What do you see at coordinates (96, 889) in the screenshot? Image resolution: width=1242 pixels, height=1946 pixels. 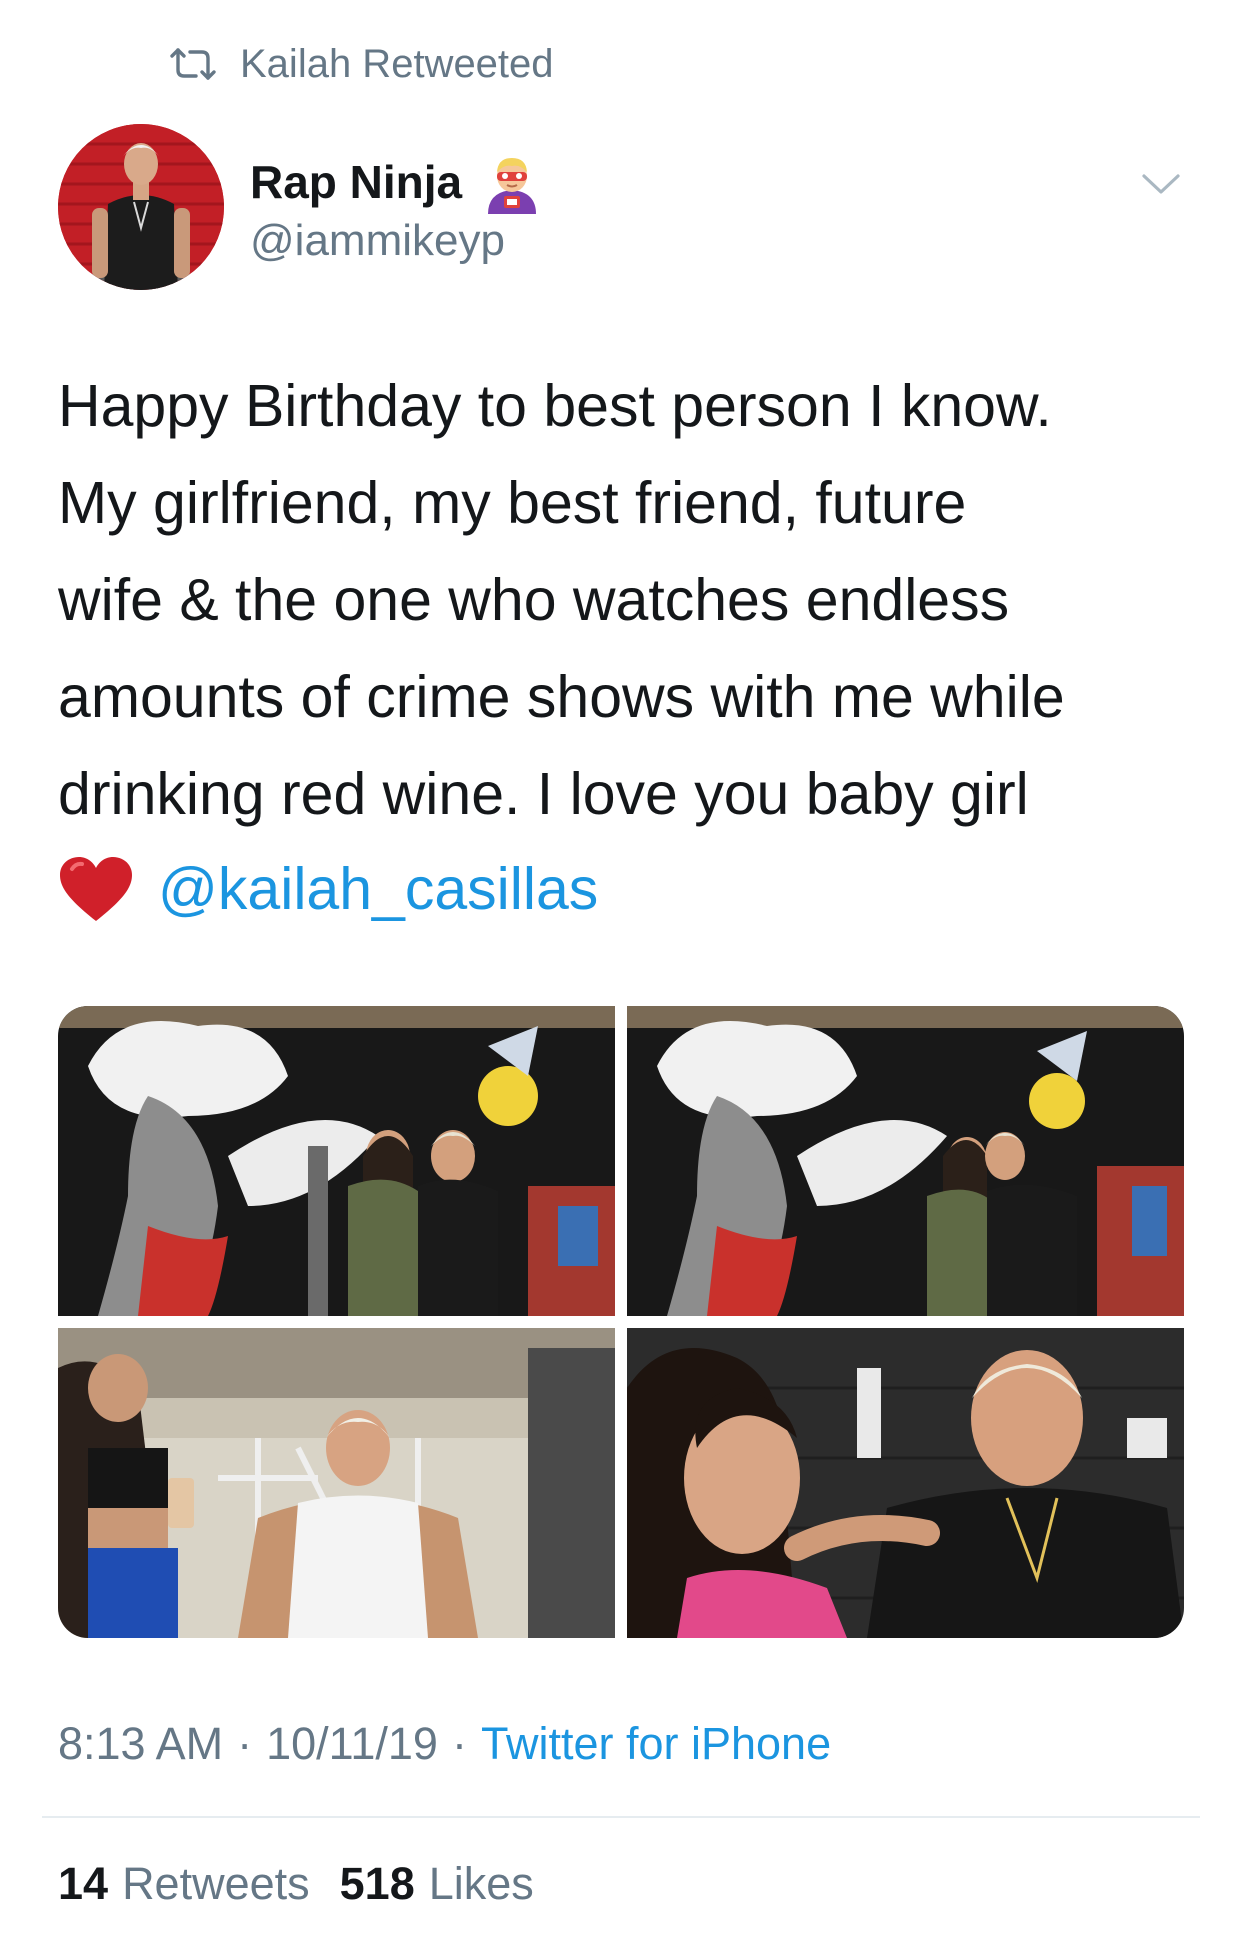 I see `red-heart-emoji` at bounding box center [96, 889].